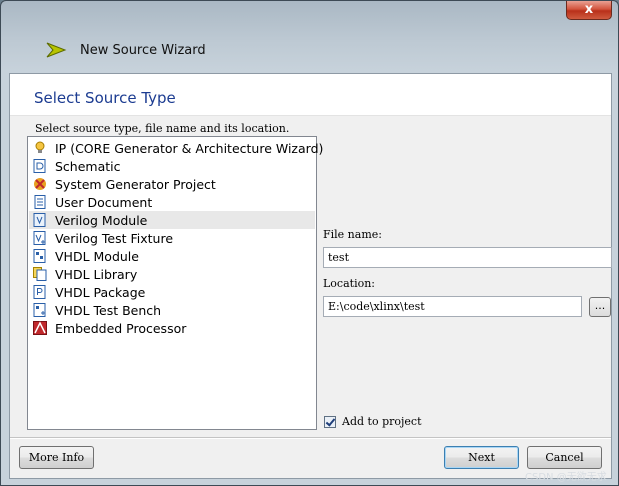 The image size is (619, 486). I want to click on source-type-label: VHDL Test Bench, so click(108, 310).